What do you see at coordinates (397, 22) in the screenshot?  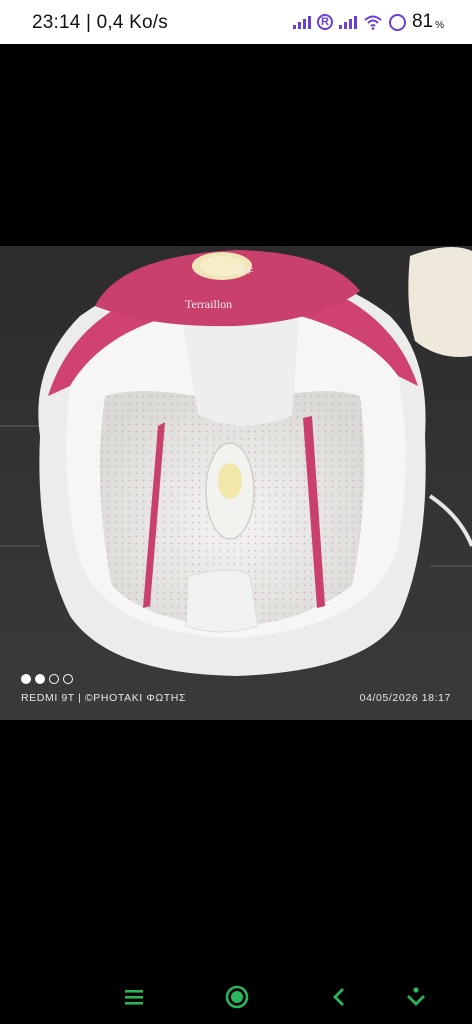 I see `battery-icon` at bounding box center [397, 22].